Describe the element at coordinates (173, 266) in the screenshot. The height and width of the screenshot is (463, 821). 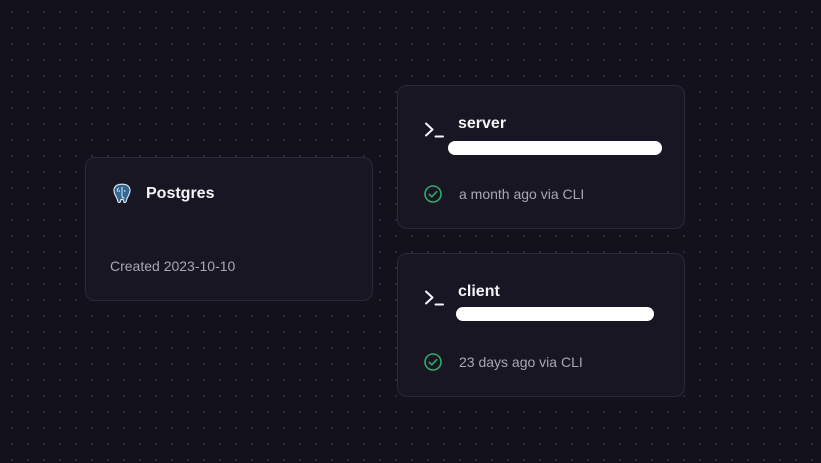
I see `created-date: Created 2023-10-10` at that location.